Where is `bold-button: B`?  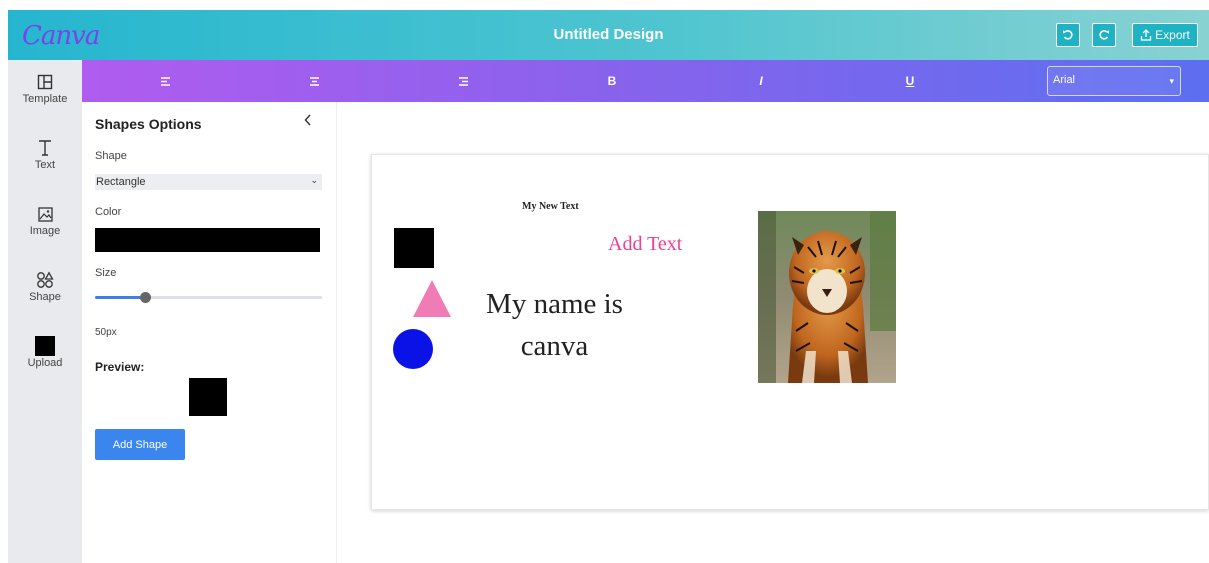
bold-button: B is located at coordinates (612, 81).